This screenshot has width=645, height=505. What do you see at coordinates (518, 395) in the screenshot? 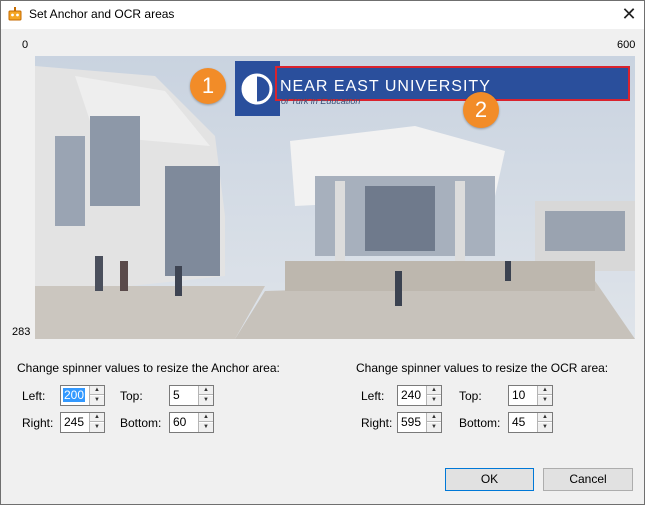
I see `ocr-top-value: 10` at bounding box center [518, 395].